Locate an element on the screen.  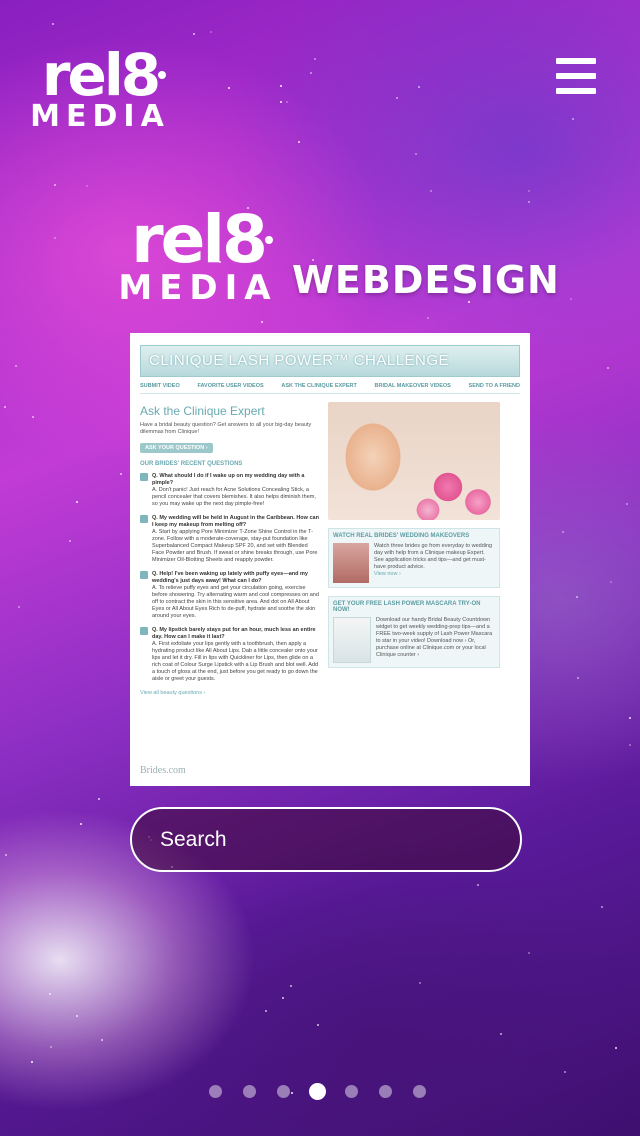
preview-nav-item: SEND TO A FRIEND is located at coordinates (494, 386).